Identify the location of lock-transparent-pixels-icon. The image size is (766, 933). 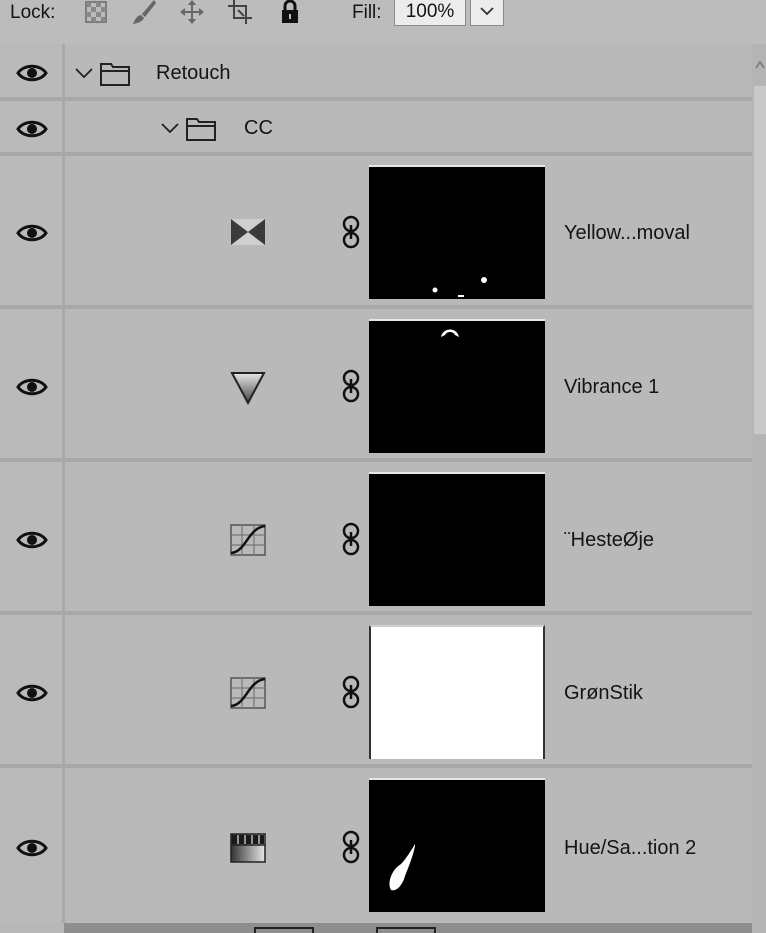
(96, 13).